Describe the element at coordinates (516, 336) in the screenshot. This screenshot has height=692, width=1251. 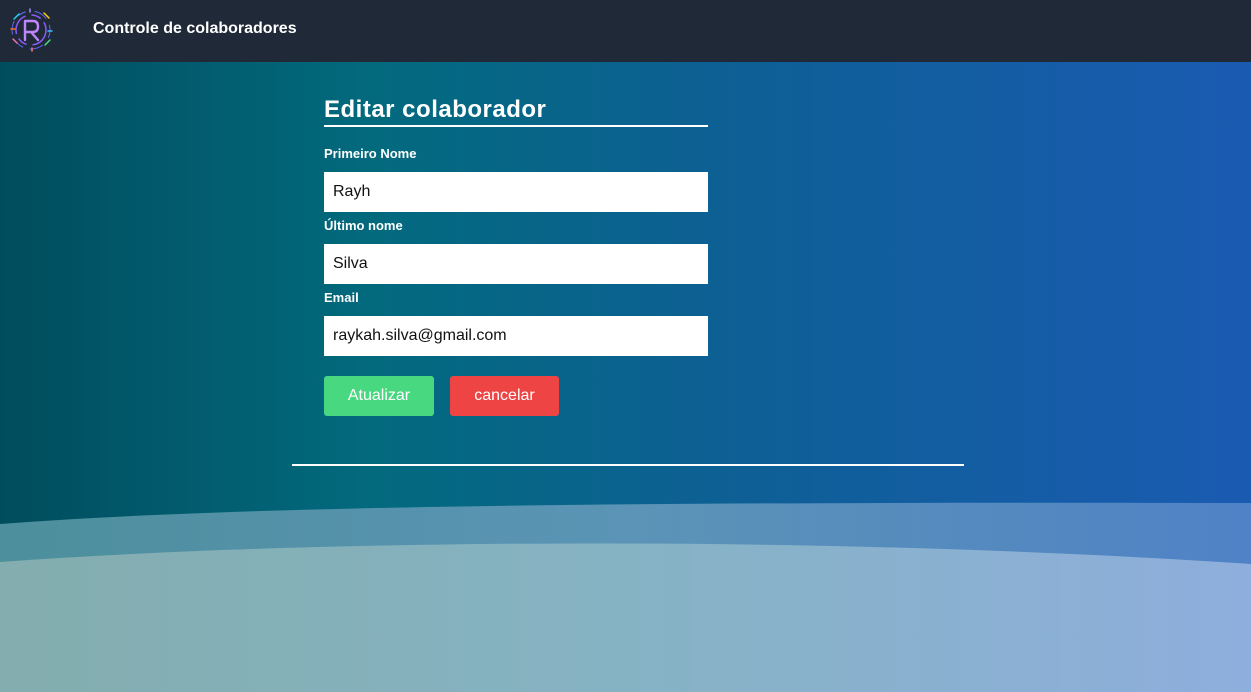
I see `email-input` at that location.